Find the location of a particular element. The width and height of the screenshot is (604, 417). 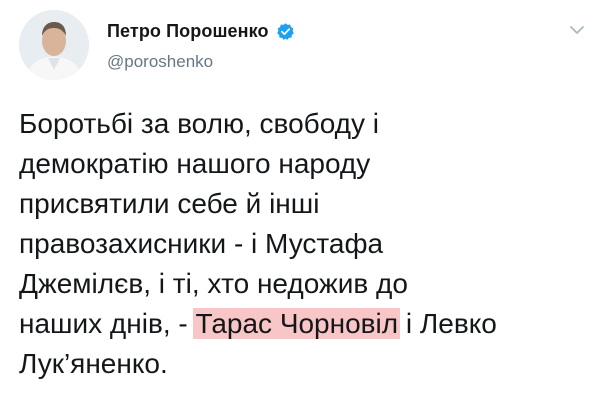

tweet-text-line: Лук’яненко. is located at coordinates (93, 363).